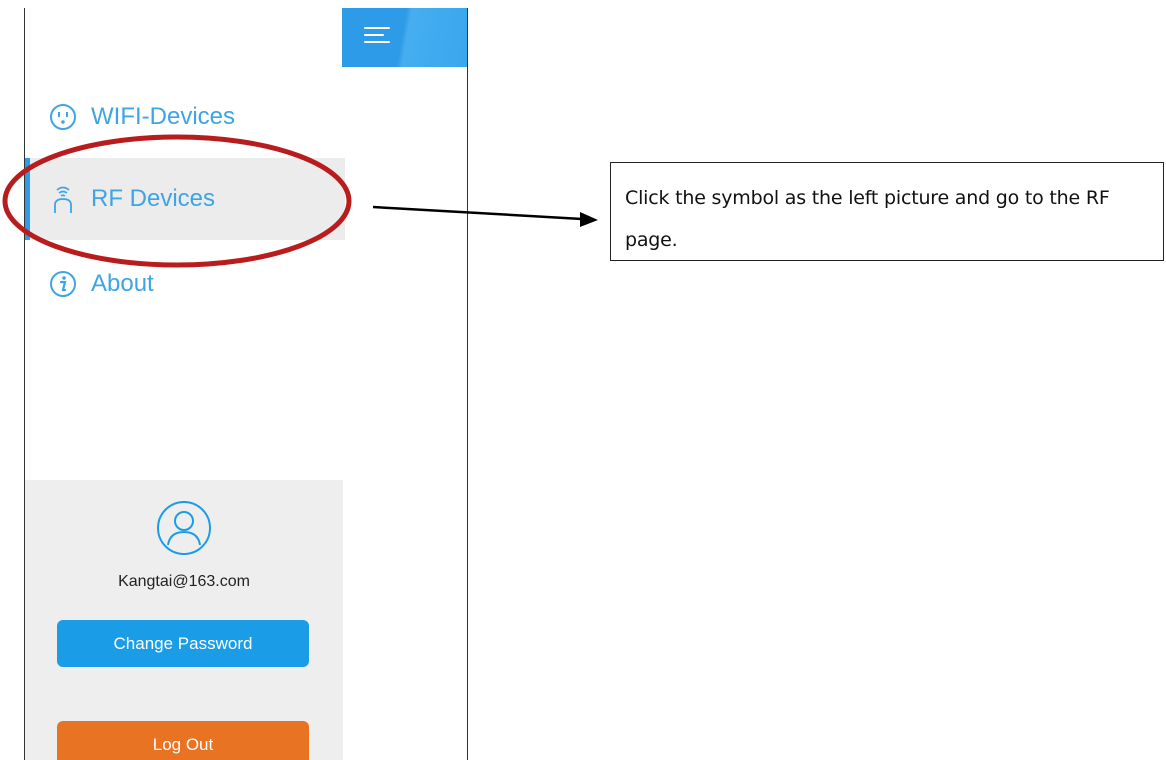  What do you see at coordinates (122, 283) in the screenshot?
I see `menu-item-label: About` at bounding box center [122, 283].